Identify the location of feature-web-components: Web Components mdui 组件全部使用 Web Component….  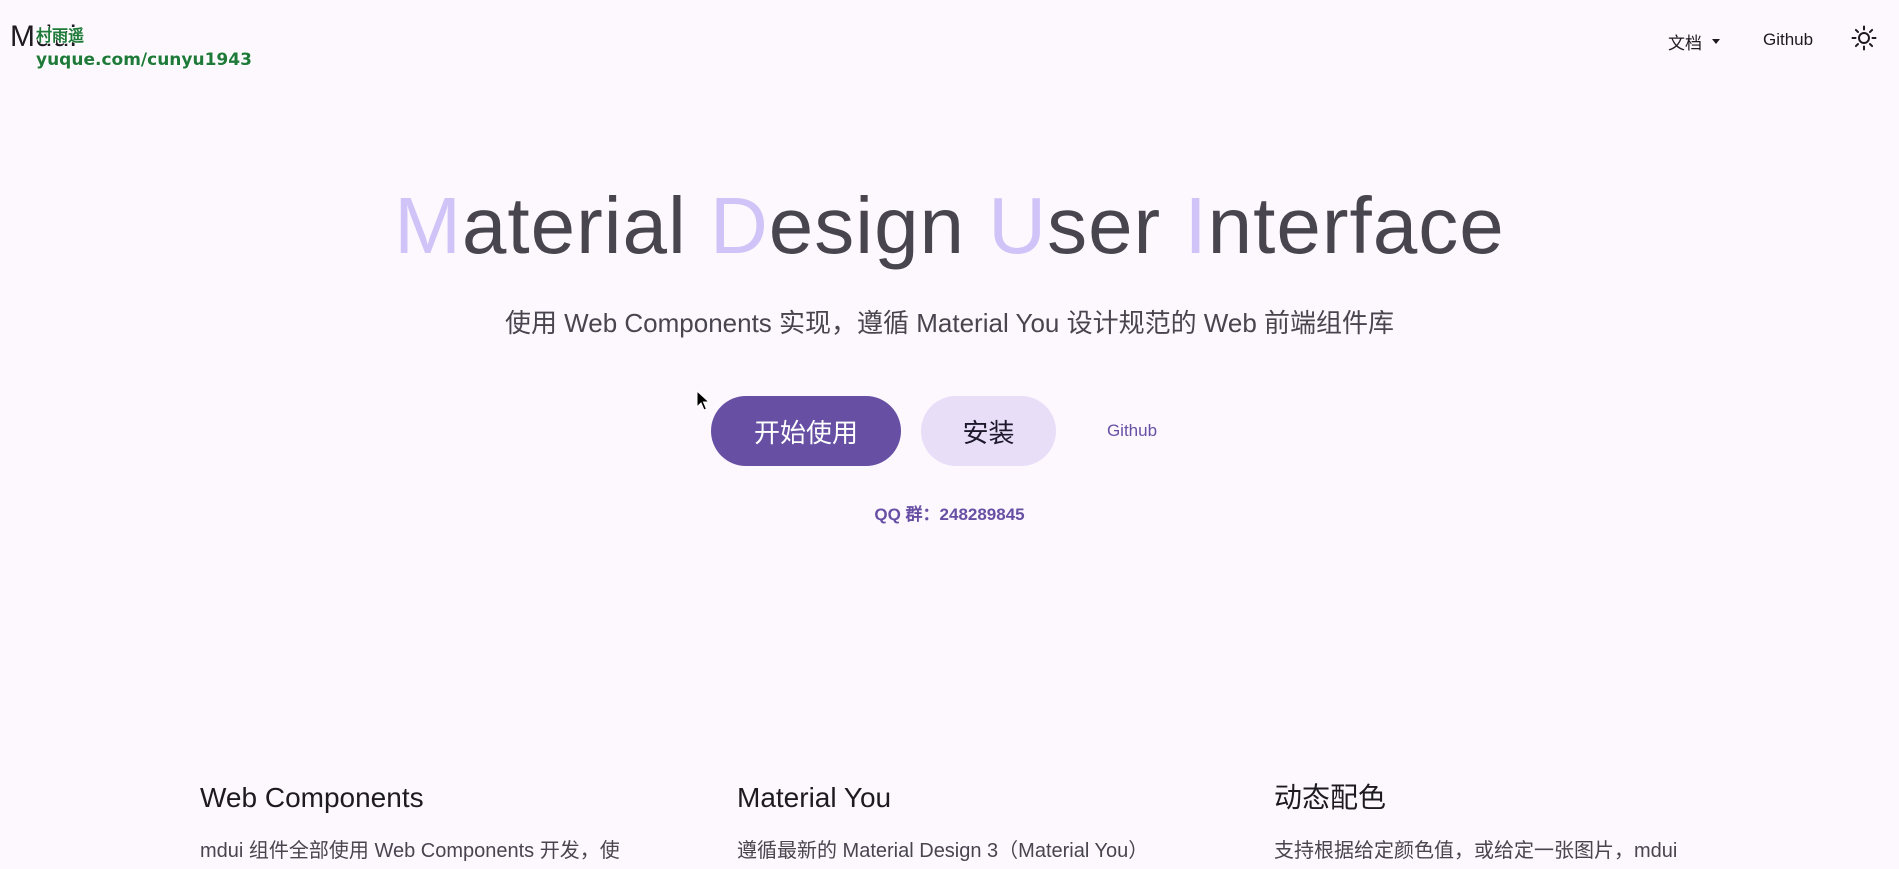
(430, 823).